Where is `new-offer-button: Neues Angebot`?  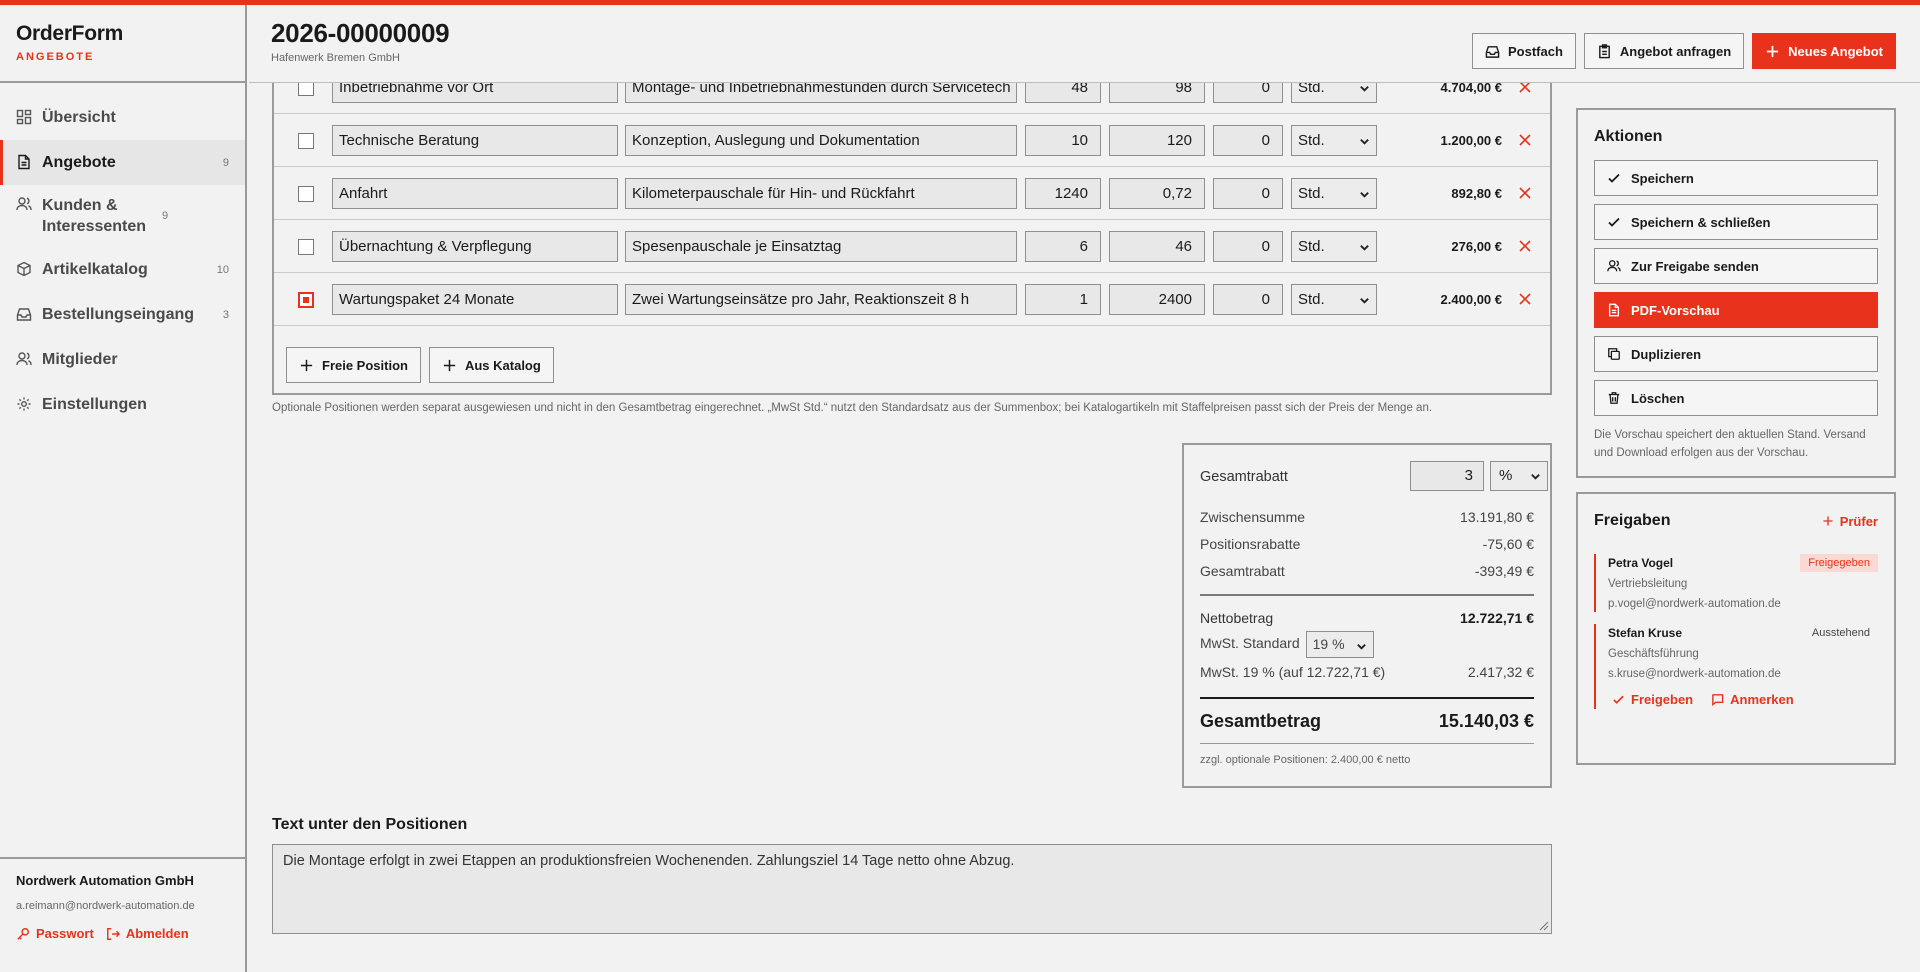
new-offer-button: Neues Angebot is located at coordinates (1824, 51).